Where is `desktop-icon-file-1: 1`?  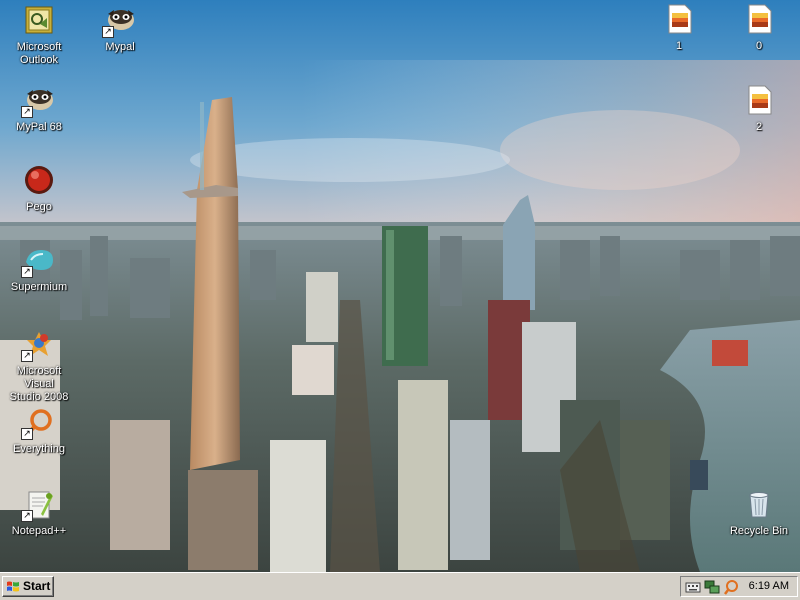 desktop-icon-file-1: 1 is located at coordinates (679, 28).